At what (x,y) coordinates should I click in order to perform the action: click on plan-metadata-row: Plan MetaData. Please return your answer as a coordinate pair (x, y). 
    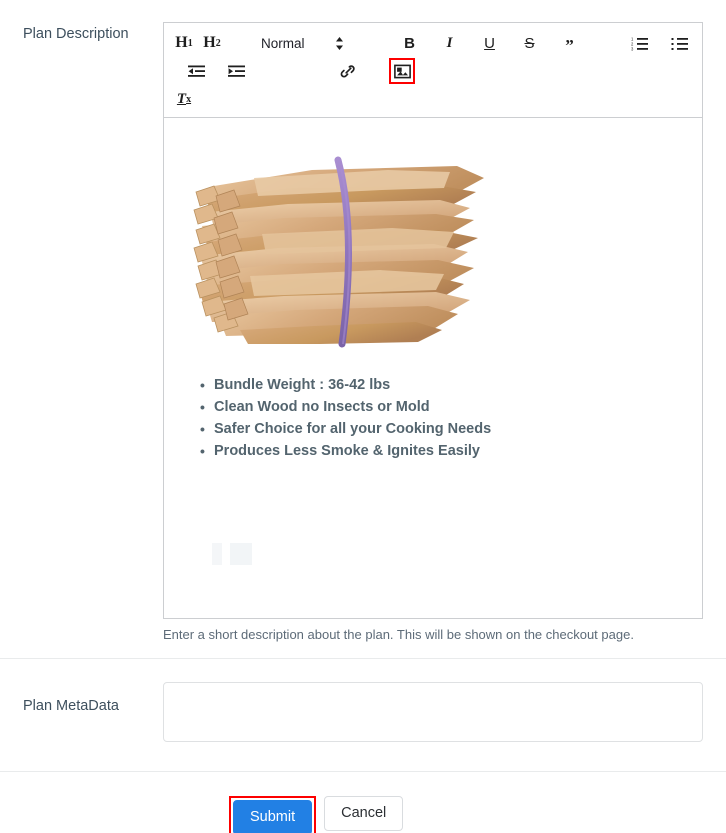
    Looking at the image, I should click on (363, 715).